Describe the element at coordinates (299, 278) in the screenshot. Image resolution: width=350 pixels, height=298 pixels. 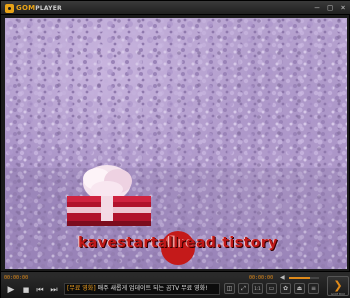
I see `volume-fill` at that location.